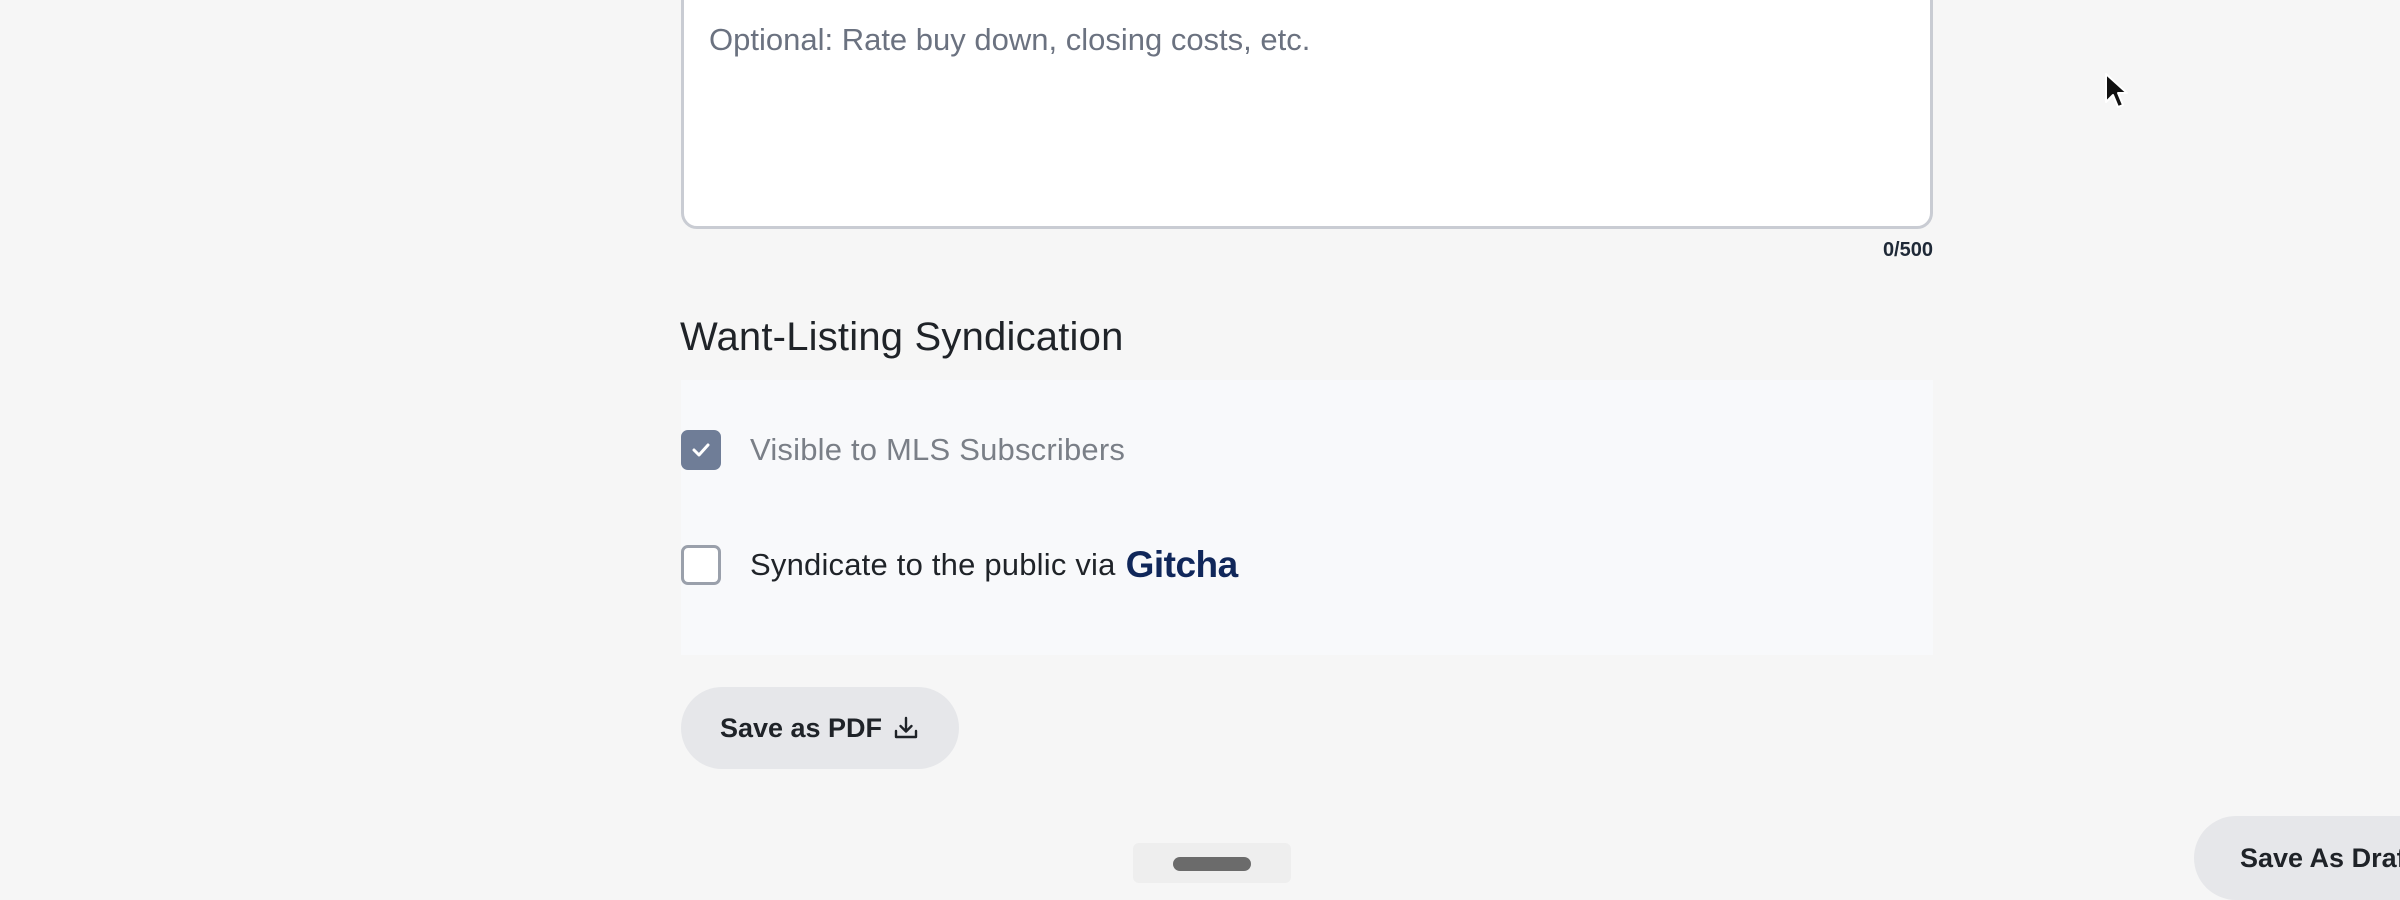 The image size is (2400, 900). What do you see at coordinates (906, 728) in the screenshot?
I see `download-icon` at bounding box center [906, 728].